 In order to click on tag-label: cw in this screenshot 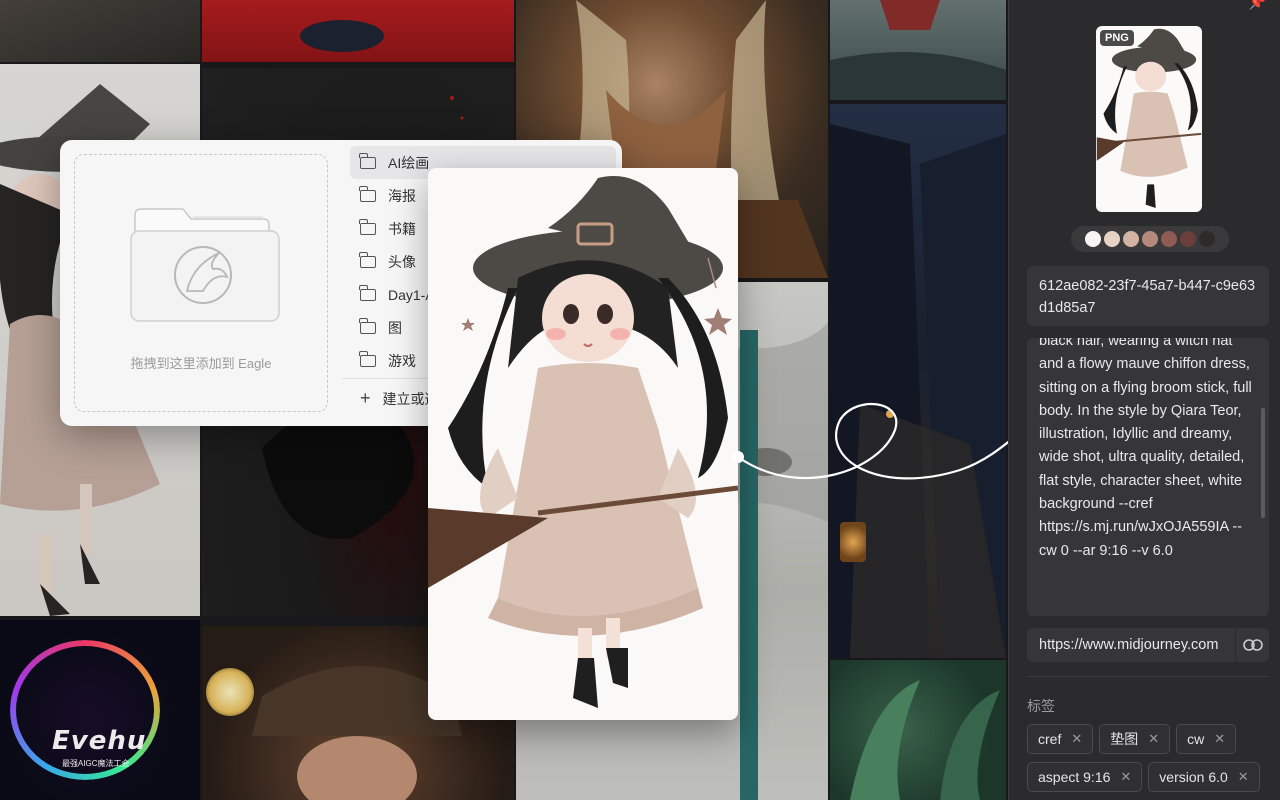, I will do `click(1196, 739)`.